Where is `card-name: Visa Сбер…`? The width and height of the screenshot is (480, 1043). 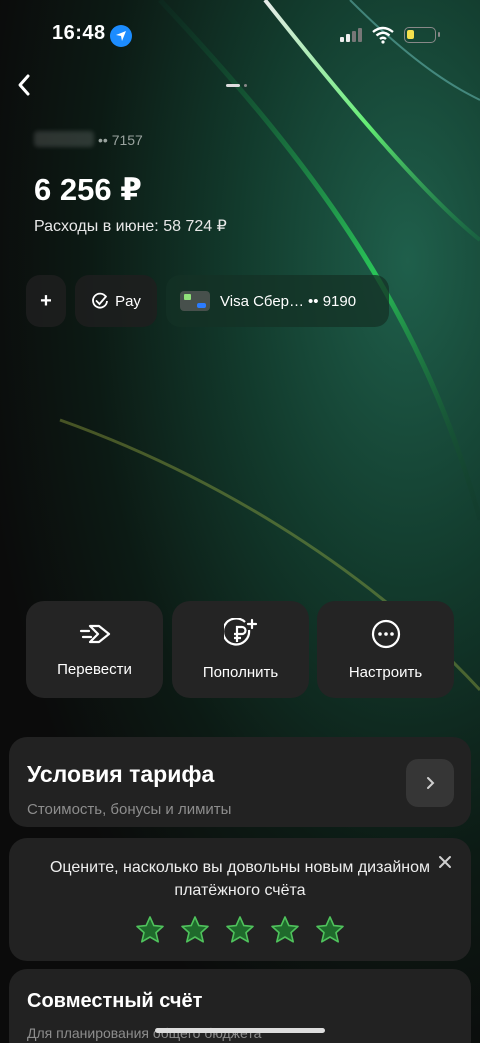
card-name: Visa Сбер… is located at coordinates (262, 301).